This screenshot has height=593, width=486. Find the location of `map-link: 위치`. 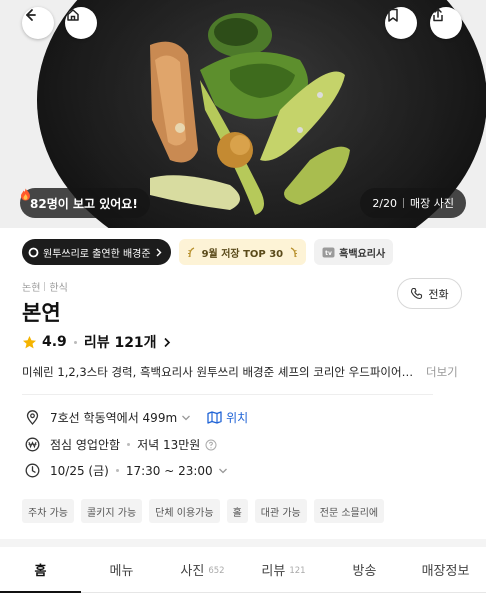

map-link: 위치 is located at coordinates (227, 417).